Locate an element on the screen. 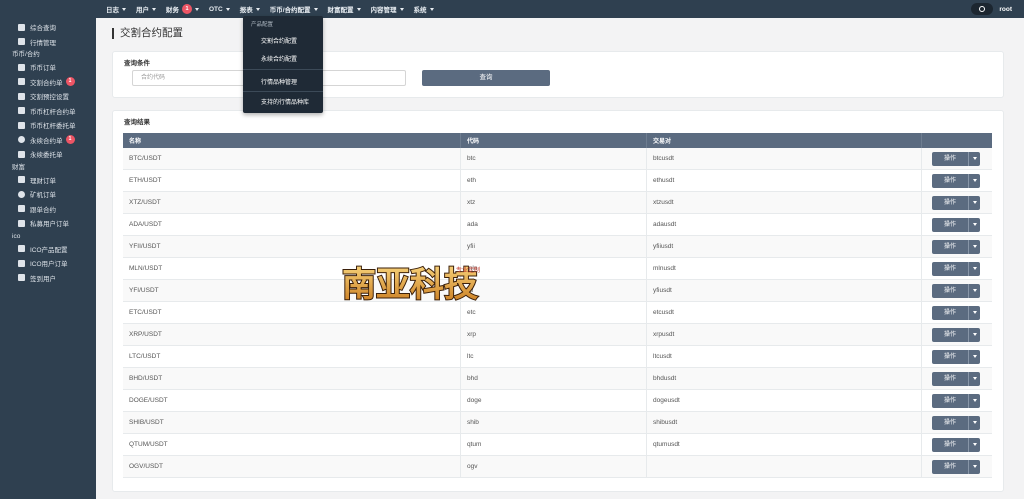  sidebar-item-16: ICO产品配置 is located at coordinates (48, 249).